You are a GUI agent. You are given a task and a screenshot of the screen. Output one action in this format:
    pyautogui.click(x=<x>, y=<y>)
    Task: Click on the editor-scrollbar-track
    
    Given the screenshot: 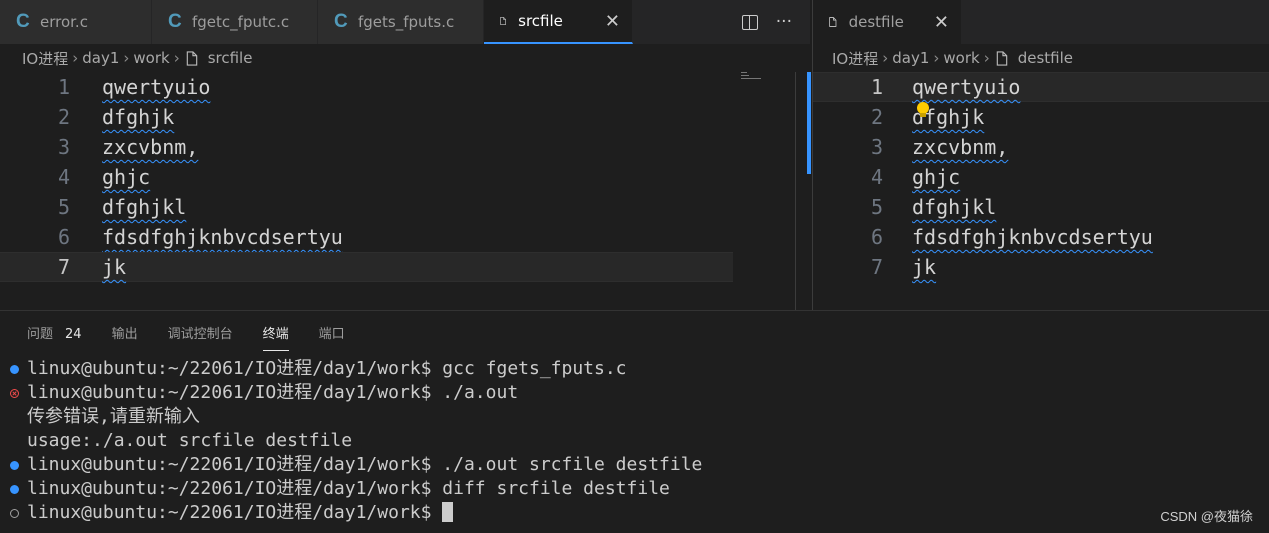 What is the action you would take?
    pyautogui.click(x=795, y=191)
    